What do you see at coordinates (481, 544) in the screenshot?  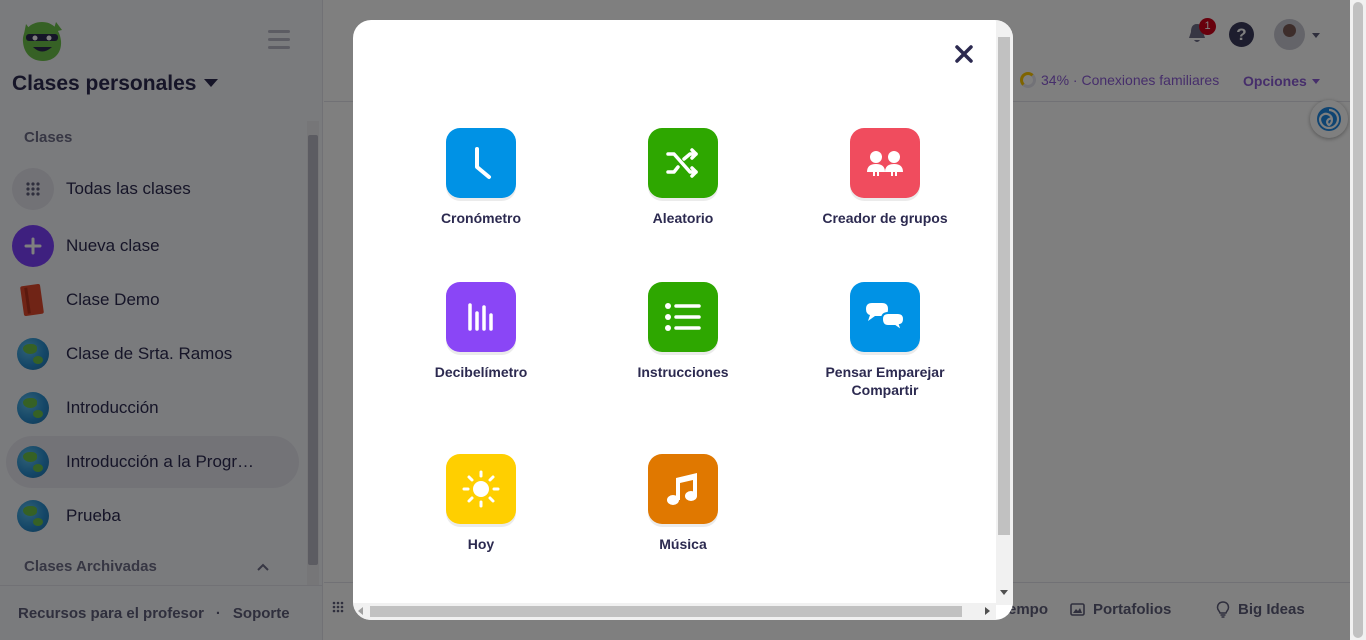 I see `tool-label: Hoy` at bounding box center [481, 544].